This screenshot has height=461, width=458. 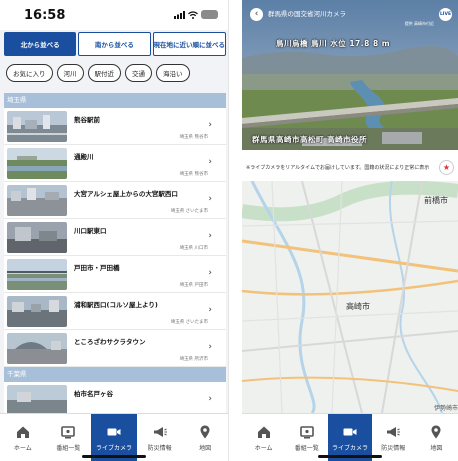 What do you see at coordinates (445, 14) in the screenshot?
I see `live-badge: LIVE` at bounding box center [445, 14].